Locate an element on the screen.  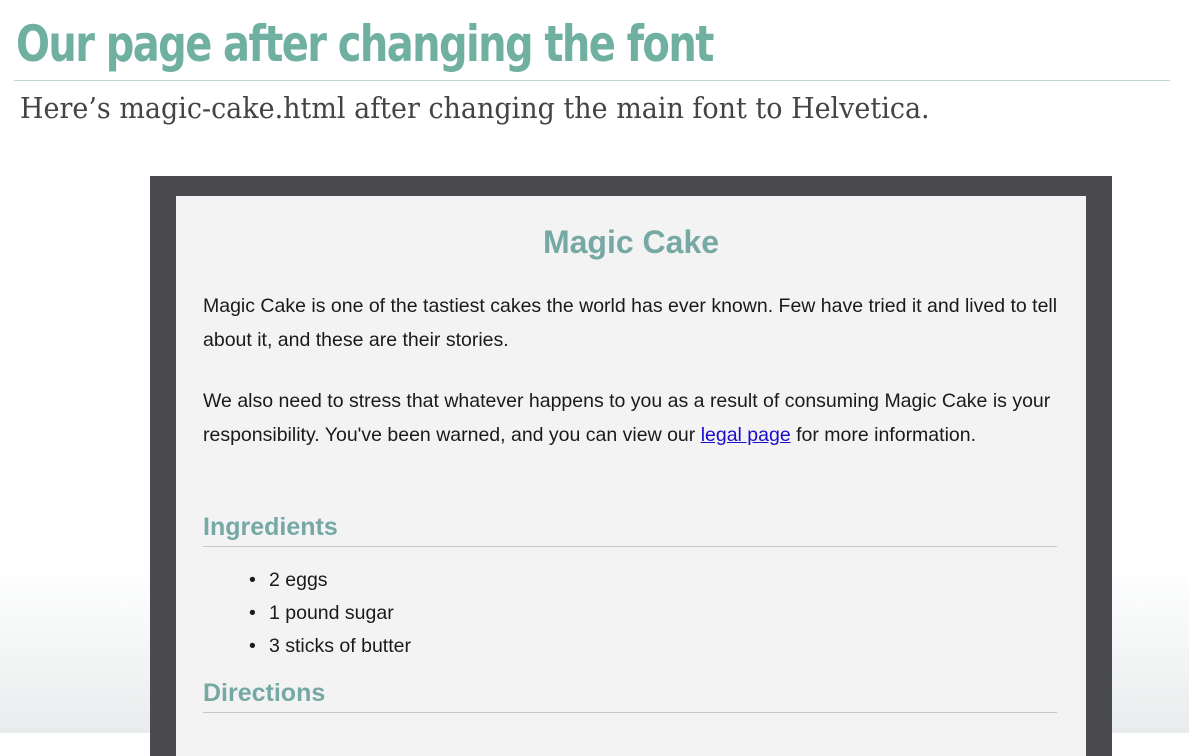
ingredients-heading: Ingredients is located at coordinates (630, 528).